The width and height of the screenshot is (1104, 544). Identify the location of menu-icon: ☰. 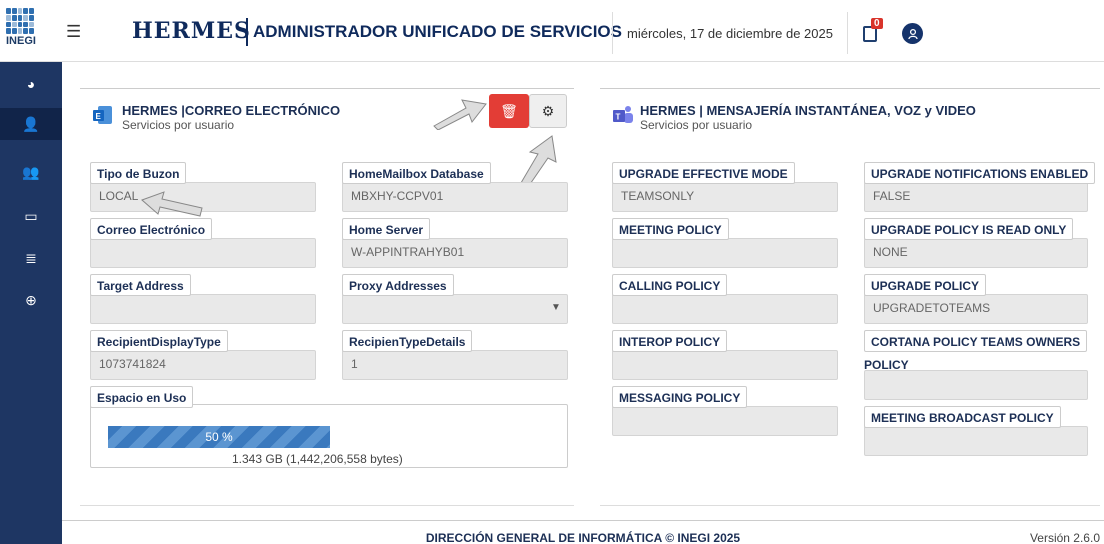
(73, 32).